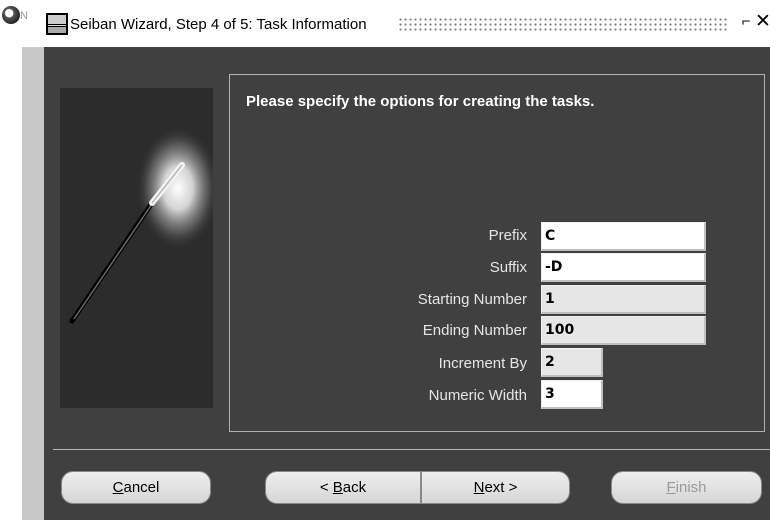  What do you see at coordinates (477, 395) in the screenshot?
I see `numeric-width-label: Numeric Width` at bounding box center [477, 395].